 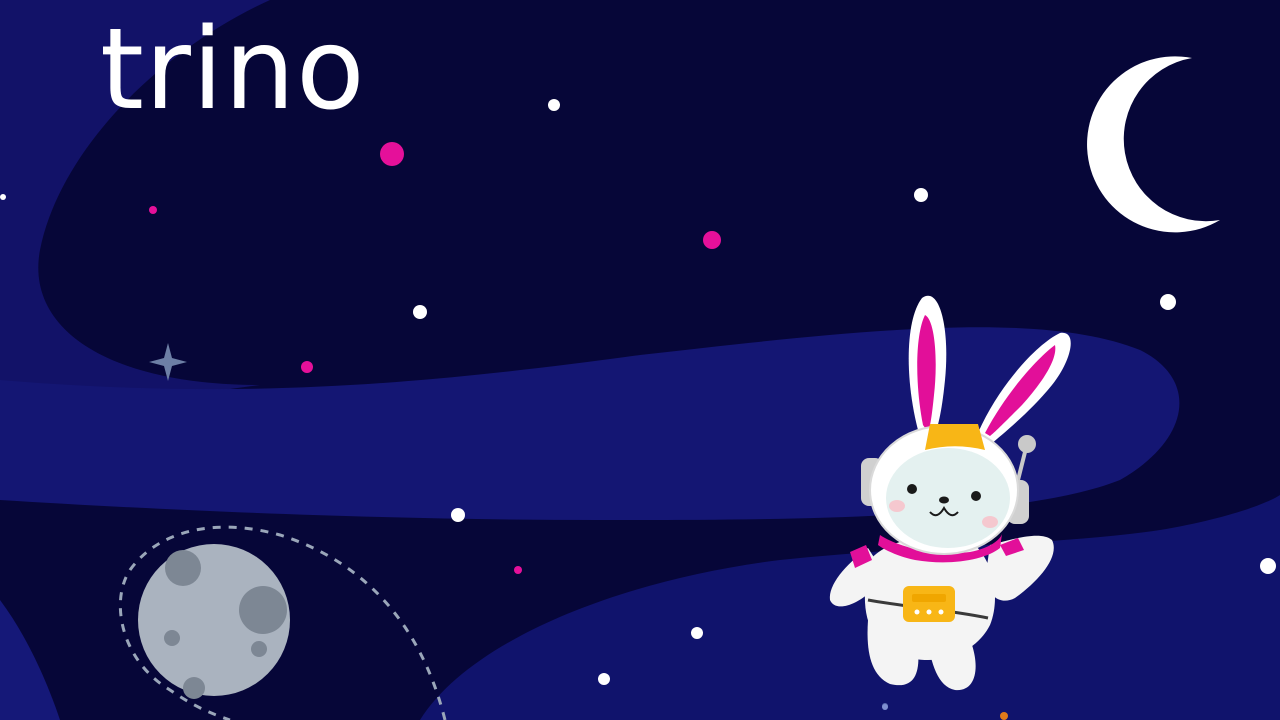 I want to click on orange-star, so click(x=1004, y=716).